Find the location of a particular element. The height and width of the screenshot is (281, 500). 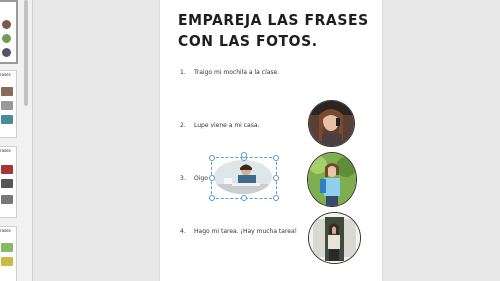

slide-thumbnail-3: rases is located at coordinates (8, 182).